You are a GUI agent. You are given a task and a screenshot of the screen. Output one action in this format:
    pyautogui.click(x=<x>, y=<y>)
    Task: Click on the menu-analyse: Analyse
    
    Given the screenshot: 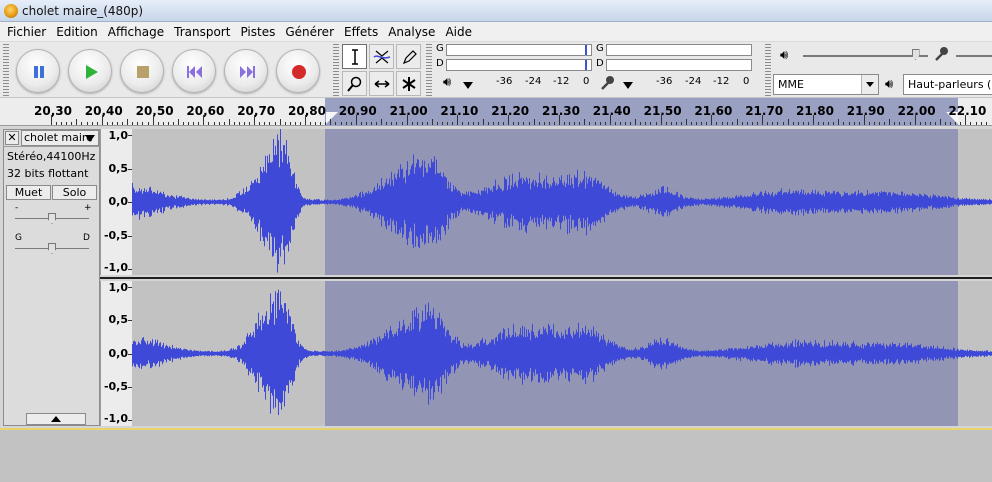 What is the action you would take?
    pyautogui.click(x=411, y=31)
    